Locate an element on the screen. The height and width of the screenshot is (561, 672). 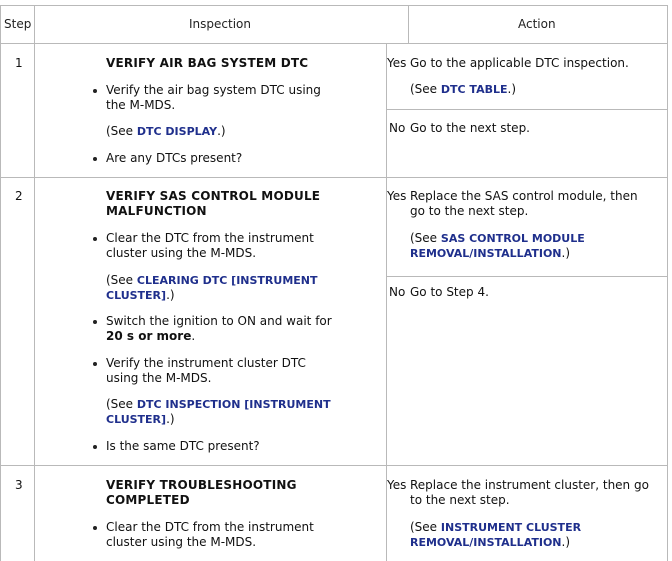
table-border-top is located at coordinates (334, 5).